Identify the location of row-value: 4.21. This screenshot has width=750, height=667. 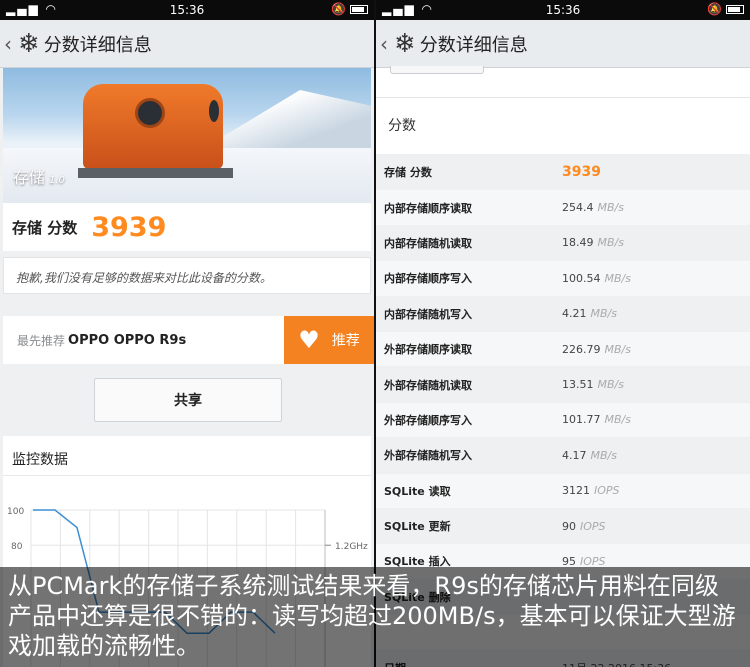
(574, 314).